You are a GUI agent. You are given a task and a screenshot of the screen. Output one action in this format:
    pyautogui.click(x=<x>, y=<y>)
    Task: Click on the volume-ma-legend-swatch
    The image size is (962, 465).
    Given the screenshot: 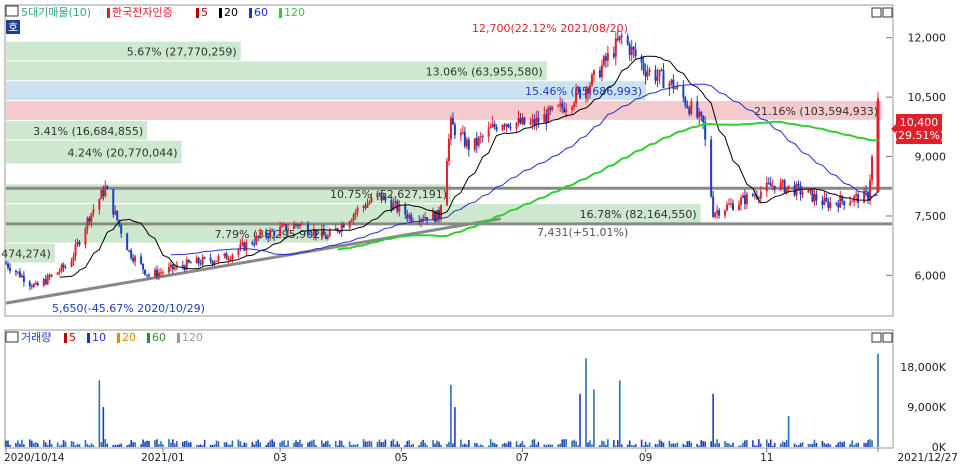 What is the action you would take?
    pyautogui.click(x=65, y=338)
    